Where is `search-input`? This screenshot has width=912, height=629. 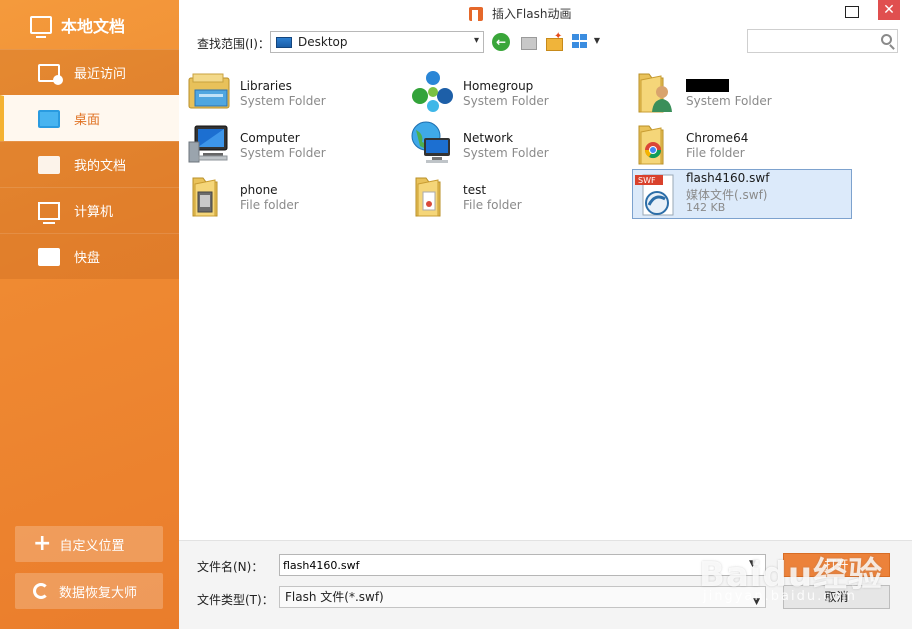 search-input is located at coordinates (808, 41).